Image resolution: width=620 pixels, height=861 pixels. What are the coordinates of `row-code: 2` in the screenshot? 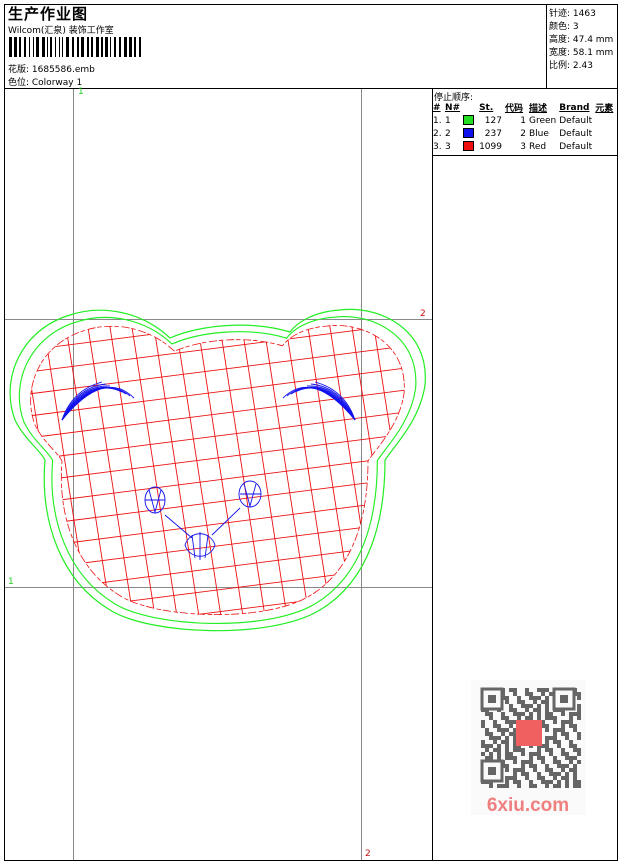 It's located at (523, 133).